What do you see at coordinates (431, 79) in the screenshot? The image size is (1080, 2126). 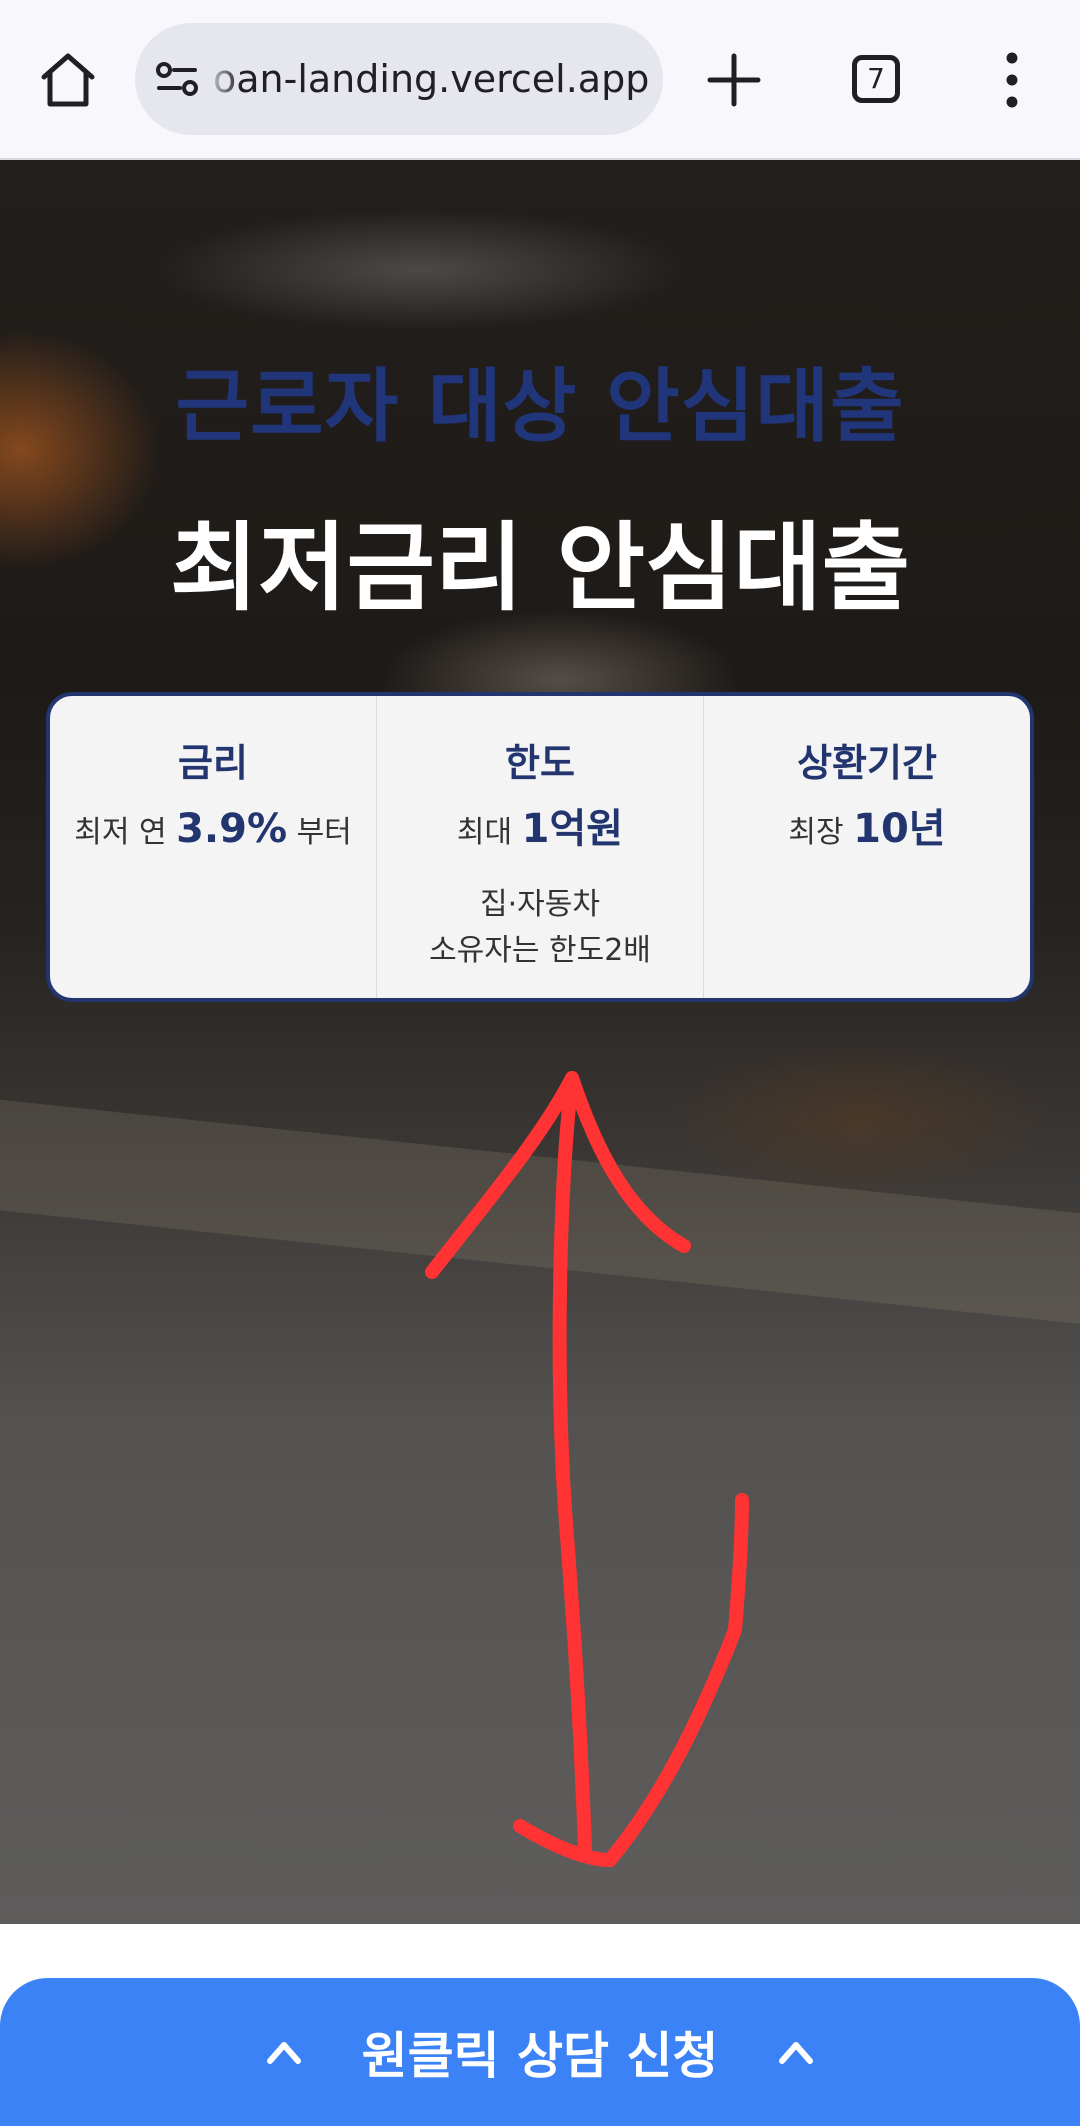 I see `url-text: oan-landing.vercel.app` at bounding box center [431, 79].